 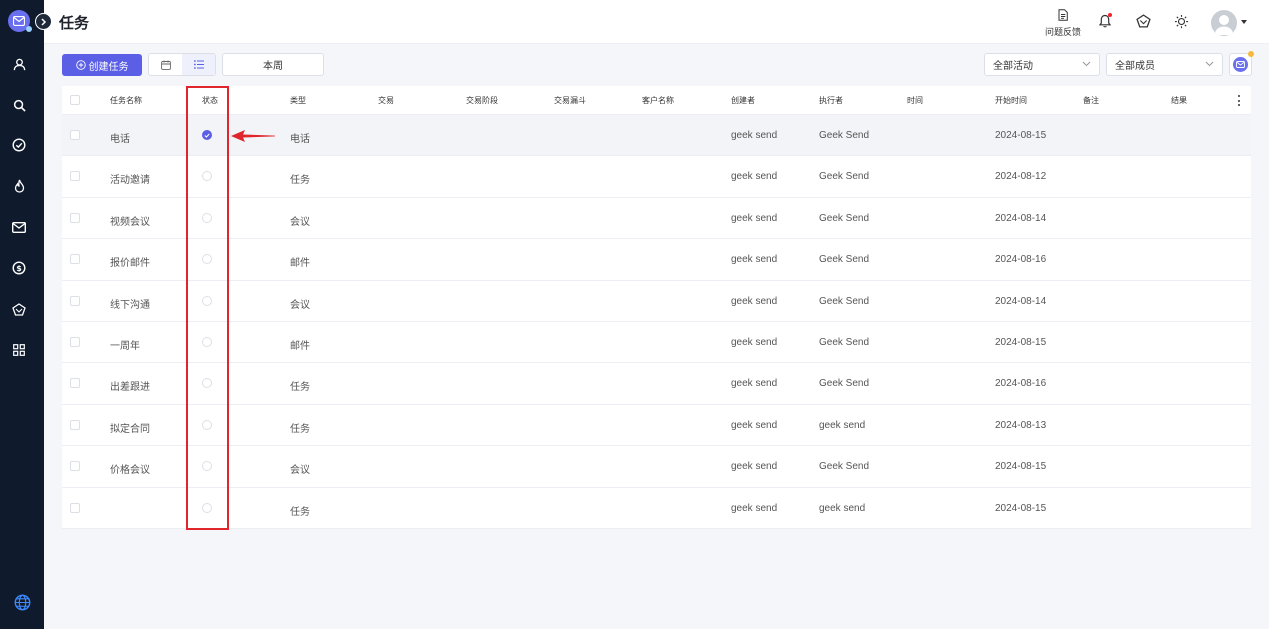 I want to click on crown-vip-icon, so click(x=1143, y=21).